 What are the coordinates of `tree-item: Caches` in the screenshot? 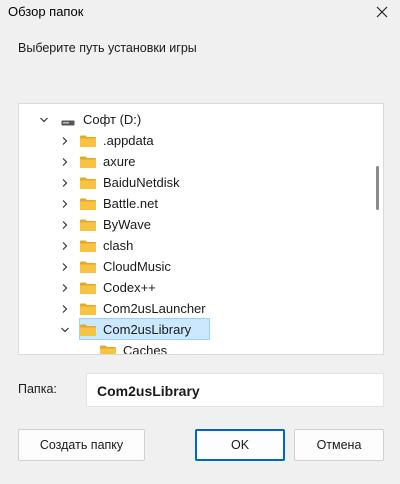 It's located at (194, 347).